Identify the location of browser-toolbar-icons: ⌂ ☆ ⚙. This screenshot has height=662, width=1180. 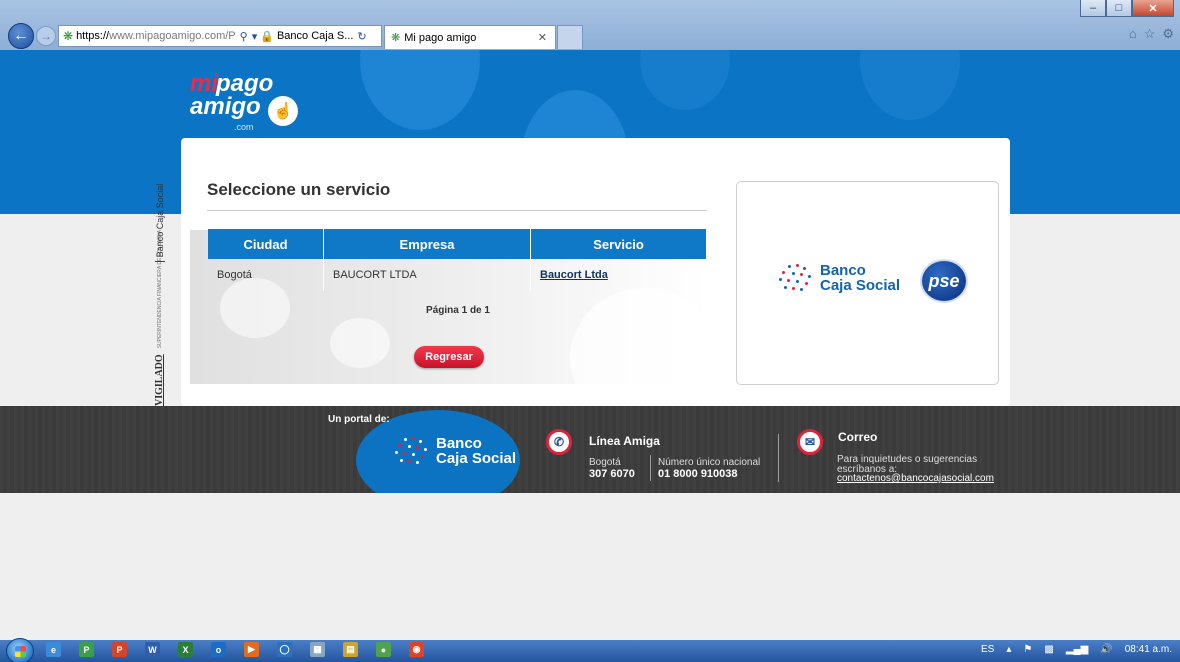
(1151, 34).